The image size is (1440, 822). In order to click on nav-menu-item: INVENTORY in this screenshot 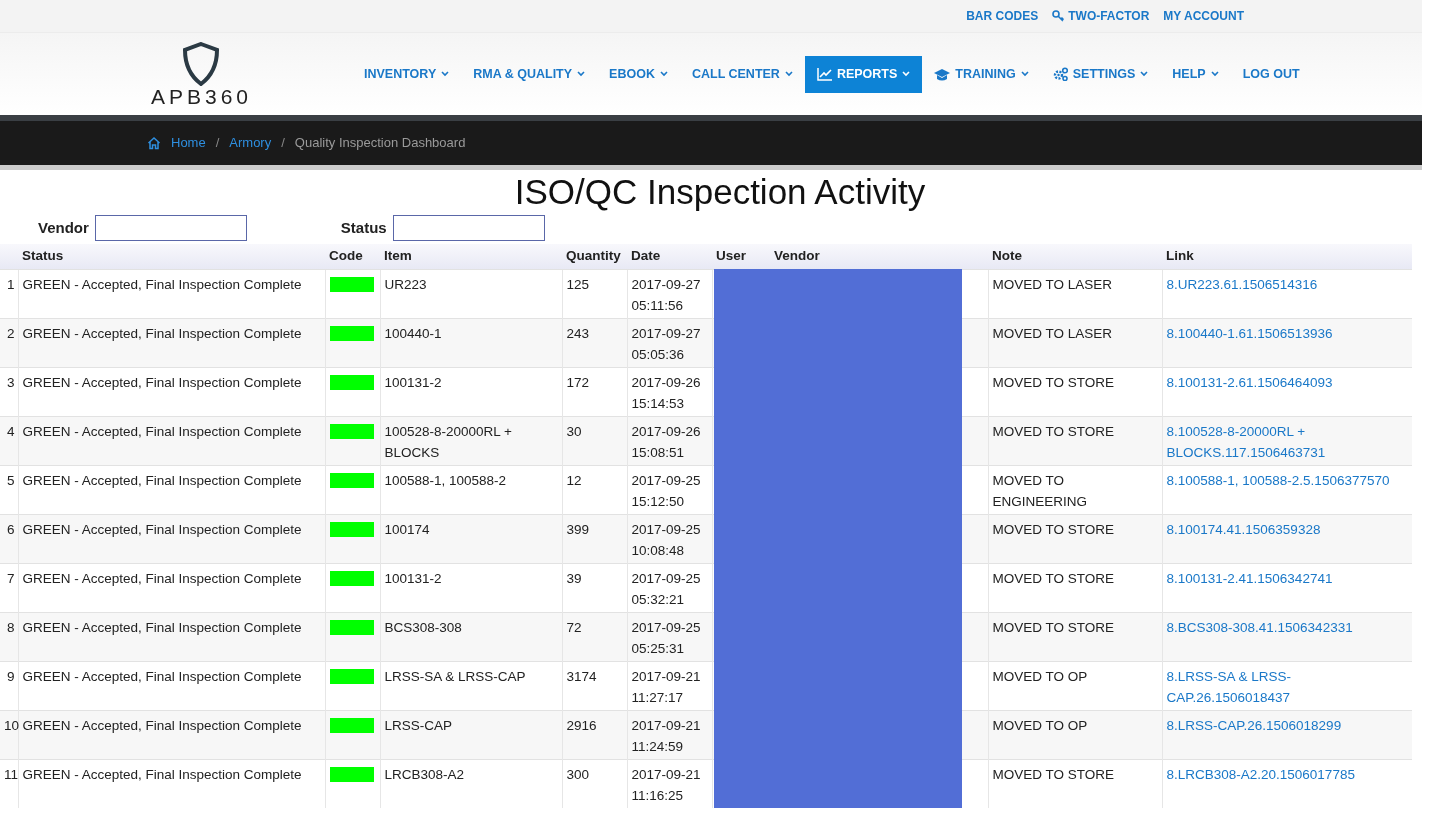, I will do `click(407, 74)`.